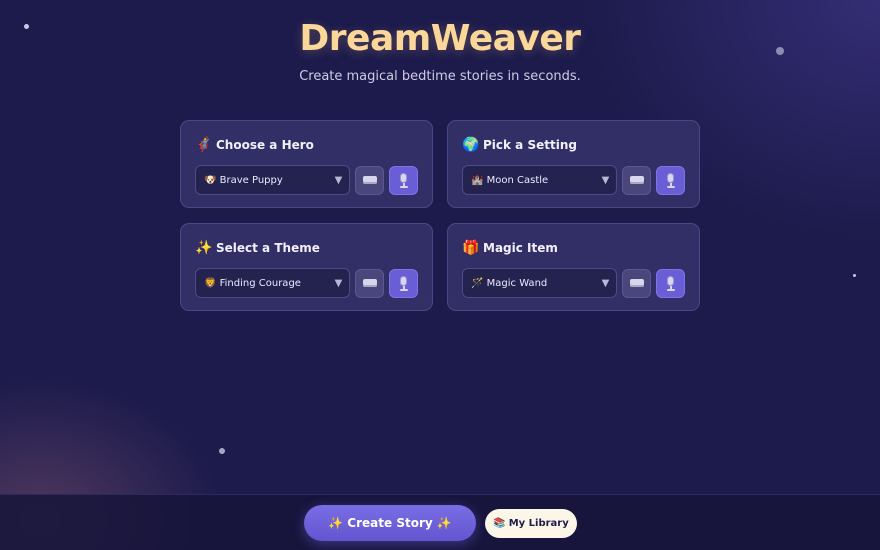  I want to click on setting-mic-button, so click(670, 180).